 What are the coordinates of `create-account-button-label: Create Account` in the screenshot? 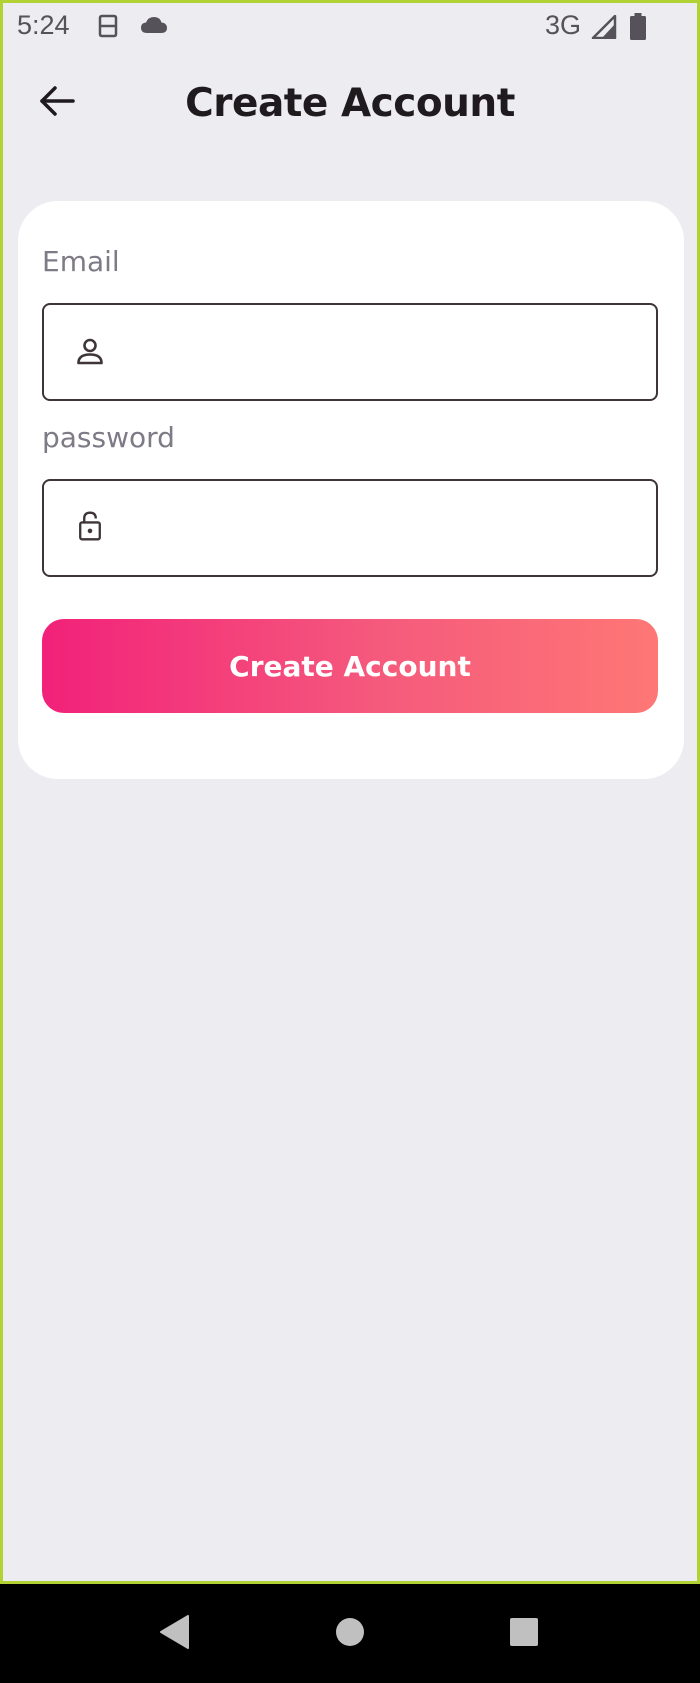 It's located at (350, 666).